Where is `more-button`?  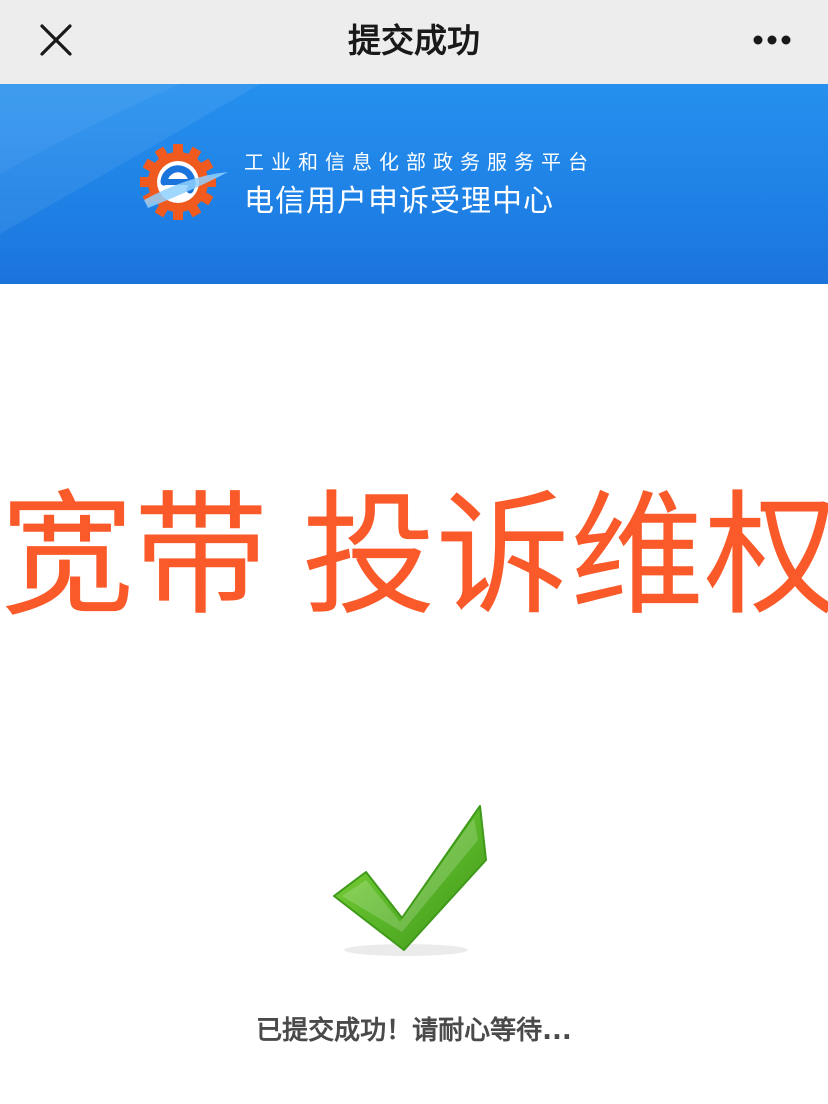 more-button is located at coordinates (772, 42).